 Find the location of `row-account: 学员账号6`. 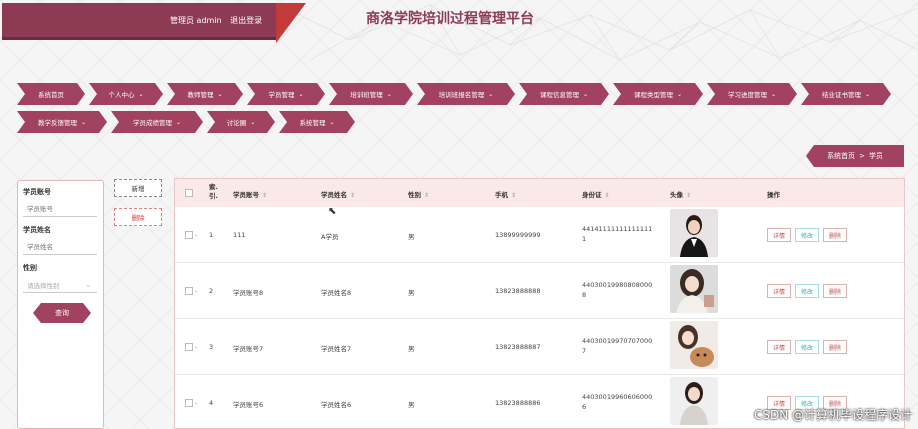

row-account: 学员账号6 is located at coordinates (248, 405).